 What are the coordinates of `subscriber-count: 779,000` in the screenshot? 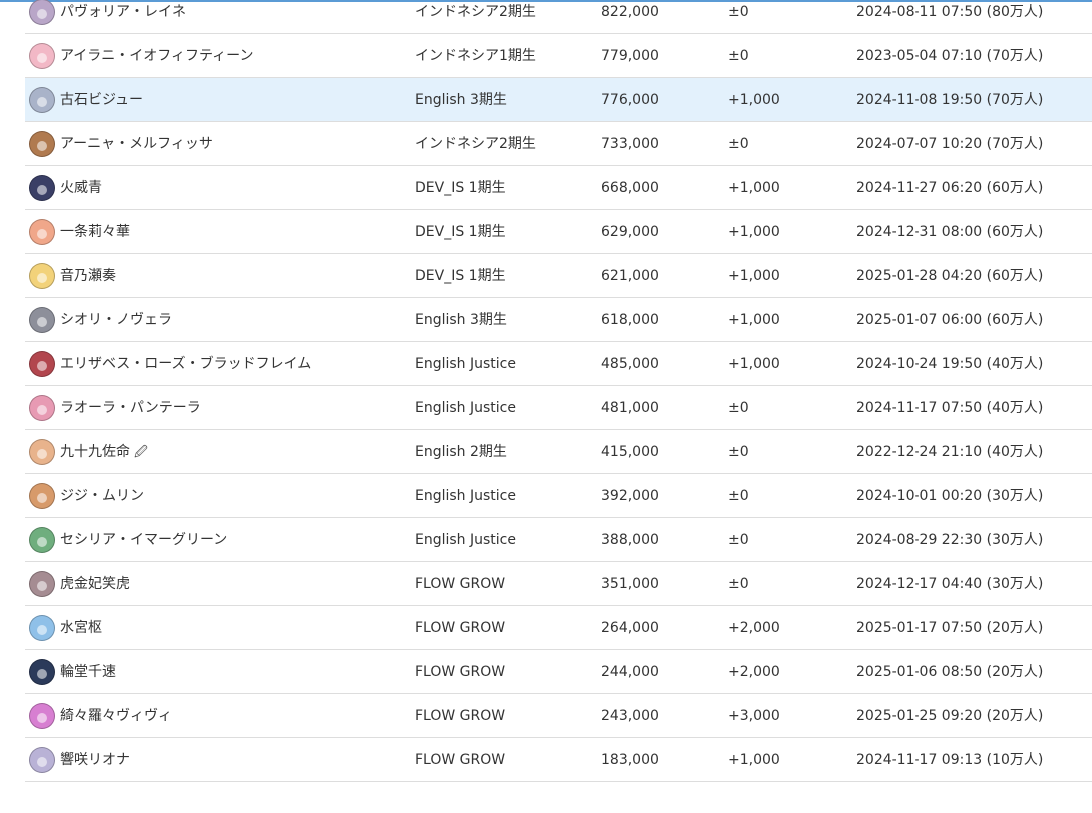 It's located at (630, 56).